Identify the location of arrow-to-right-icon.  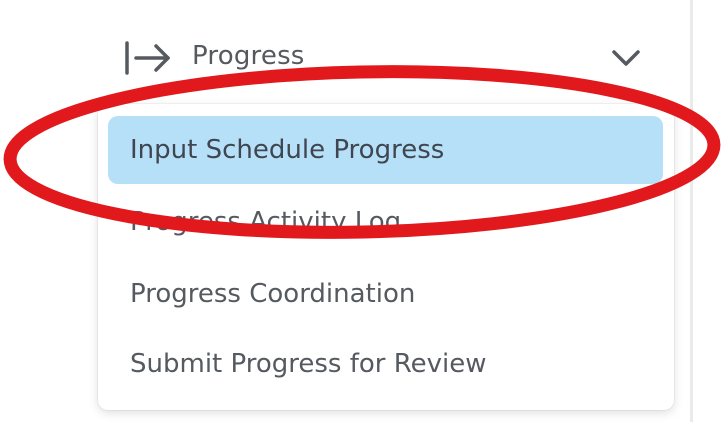
(147, 58).